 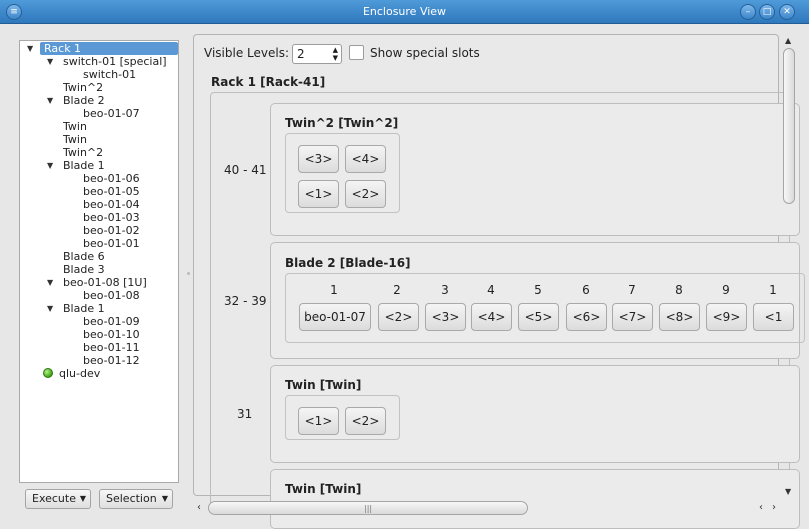 I want to click on tree-item: beo-01-09, so click(x=111, y=321).